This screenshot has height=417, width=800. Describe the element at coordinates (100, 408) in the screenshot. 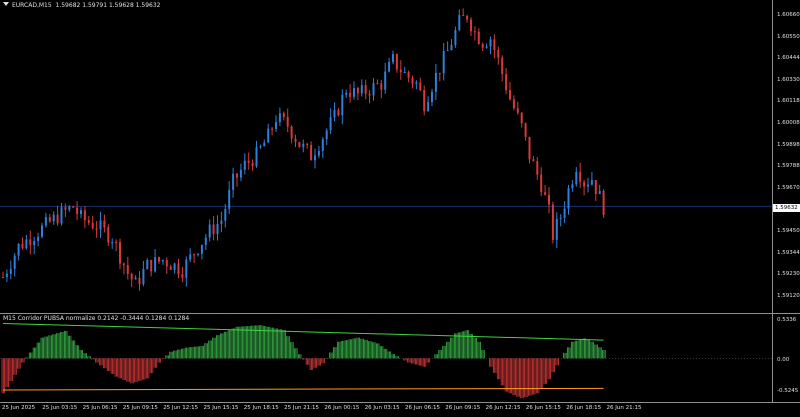

I see `time-tick-label: 25 Jun 06:15` at that location.